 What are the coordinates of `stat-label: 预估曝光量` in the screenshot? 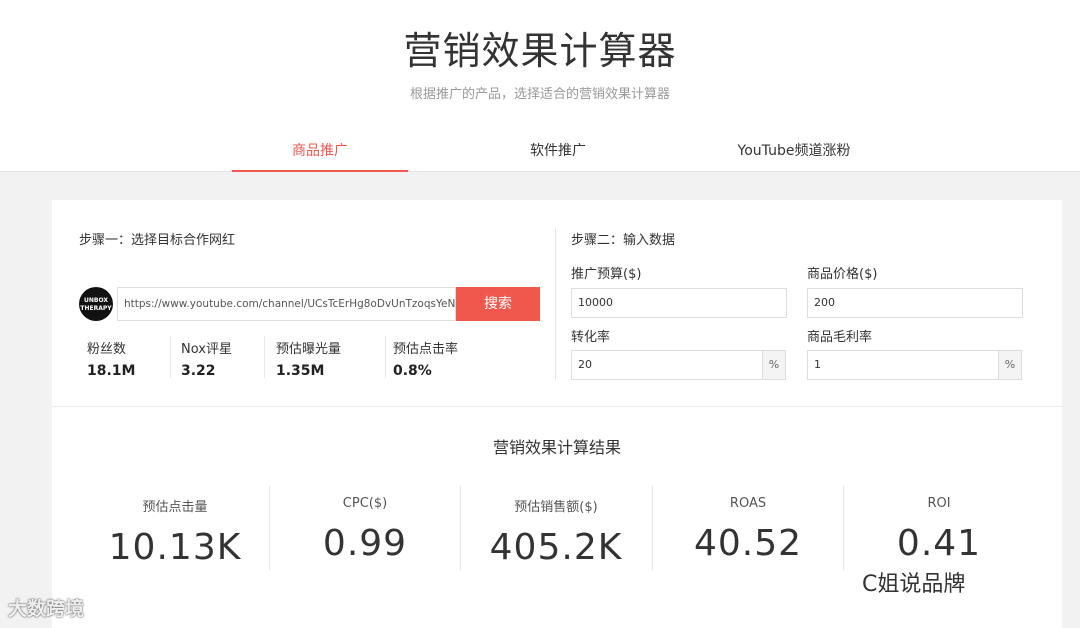 It's located at (309, 349).